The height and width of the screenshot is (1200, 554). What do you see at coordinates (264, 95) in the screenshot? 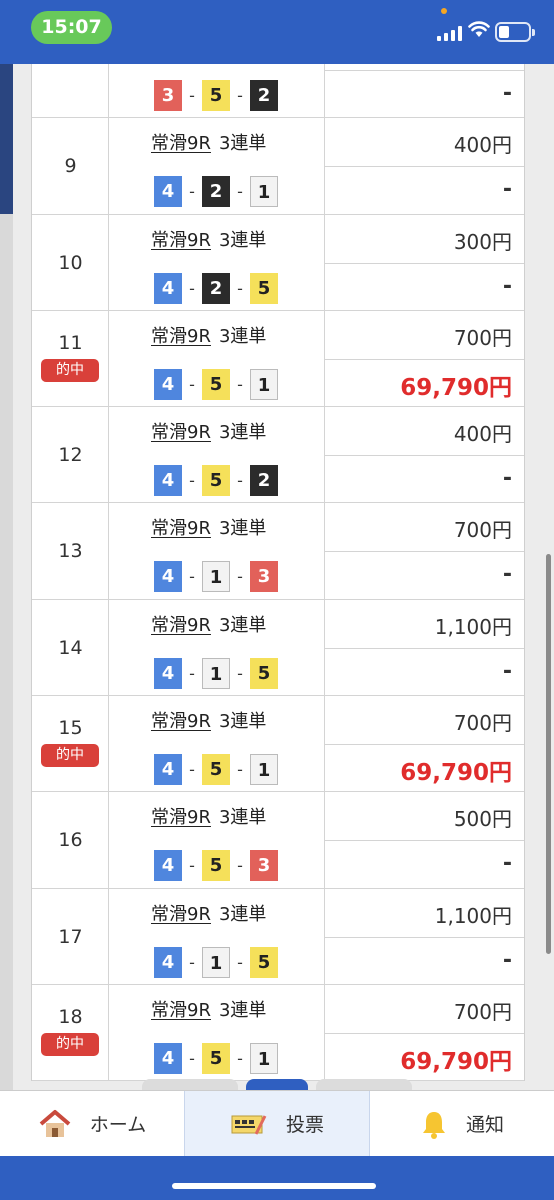
I see `boat-number-box: 2` at bounding box center [264, 95].